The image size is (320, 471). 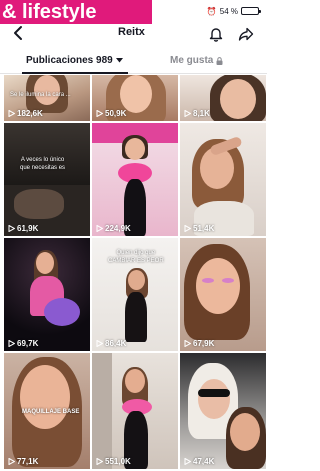 I want to click on profile-name: Reitx, so click(x=131, y=32).